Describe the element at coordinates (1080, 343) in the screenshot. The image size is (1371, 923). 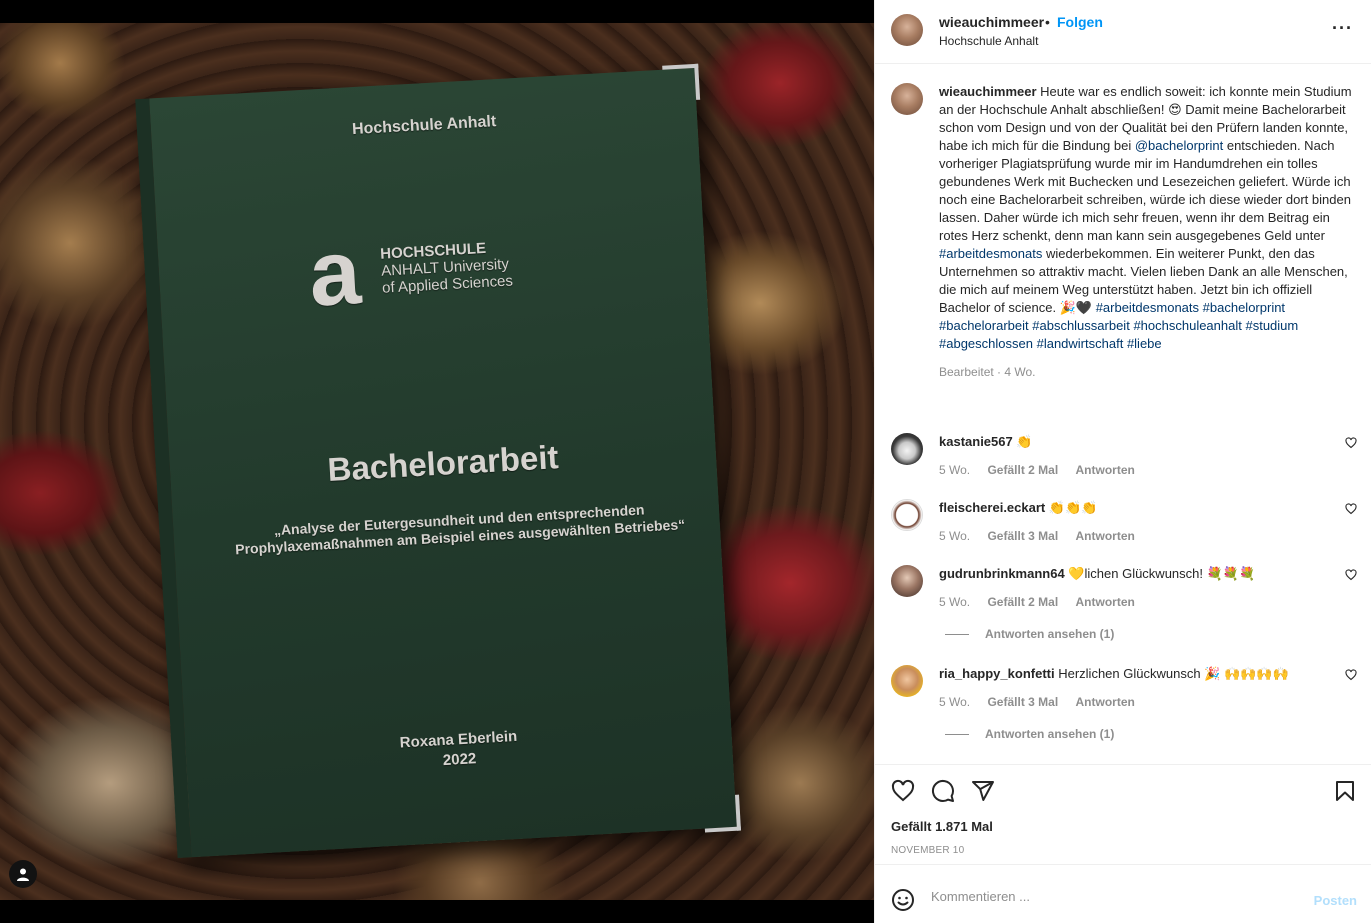
I see `hashtag-link: #landwirtschaft` at that location.